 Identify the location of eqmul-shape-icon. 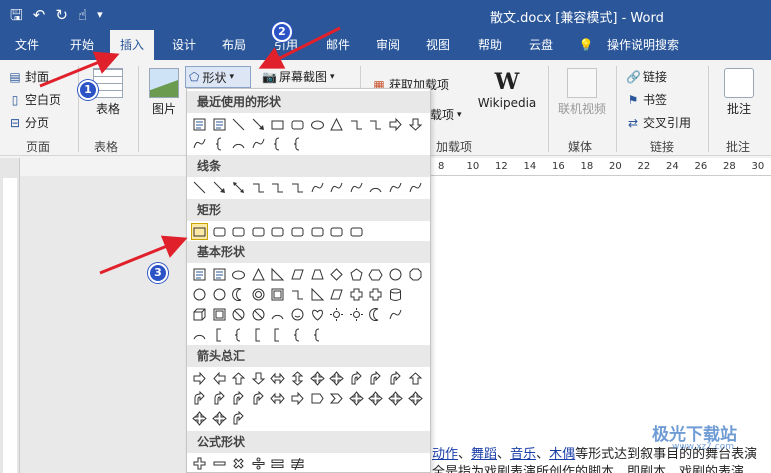
(238, 463).